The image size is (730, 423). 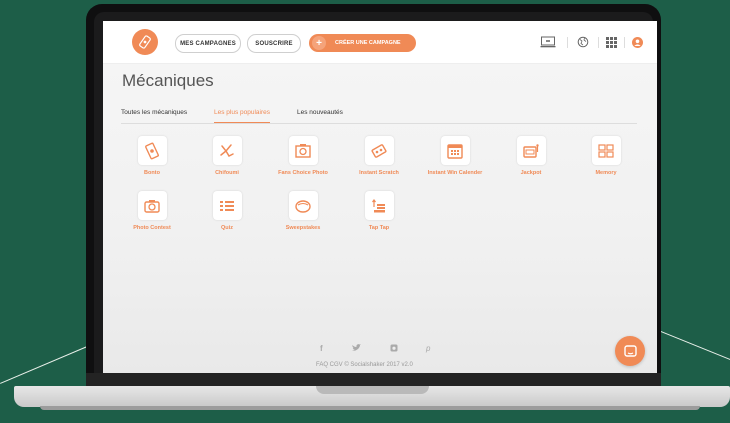 What do you see at coordinates (46, 363) in the screenshot?
I see `background-line-left` at bounding box center [46, 363].